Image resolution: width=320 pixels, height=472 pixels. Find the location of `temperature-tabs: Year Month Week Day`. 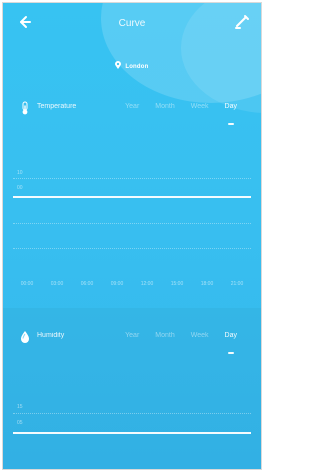

temperature-tabs: Year Month Week Day is located at coordinates (181, 110).